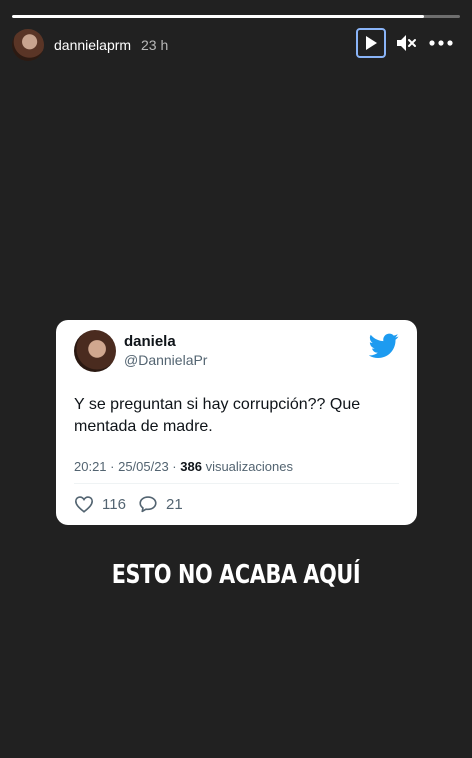  I want to click on heart-icon, so click(84, 504).